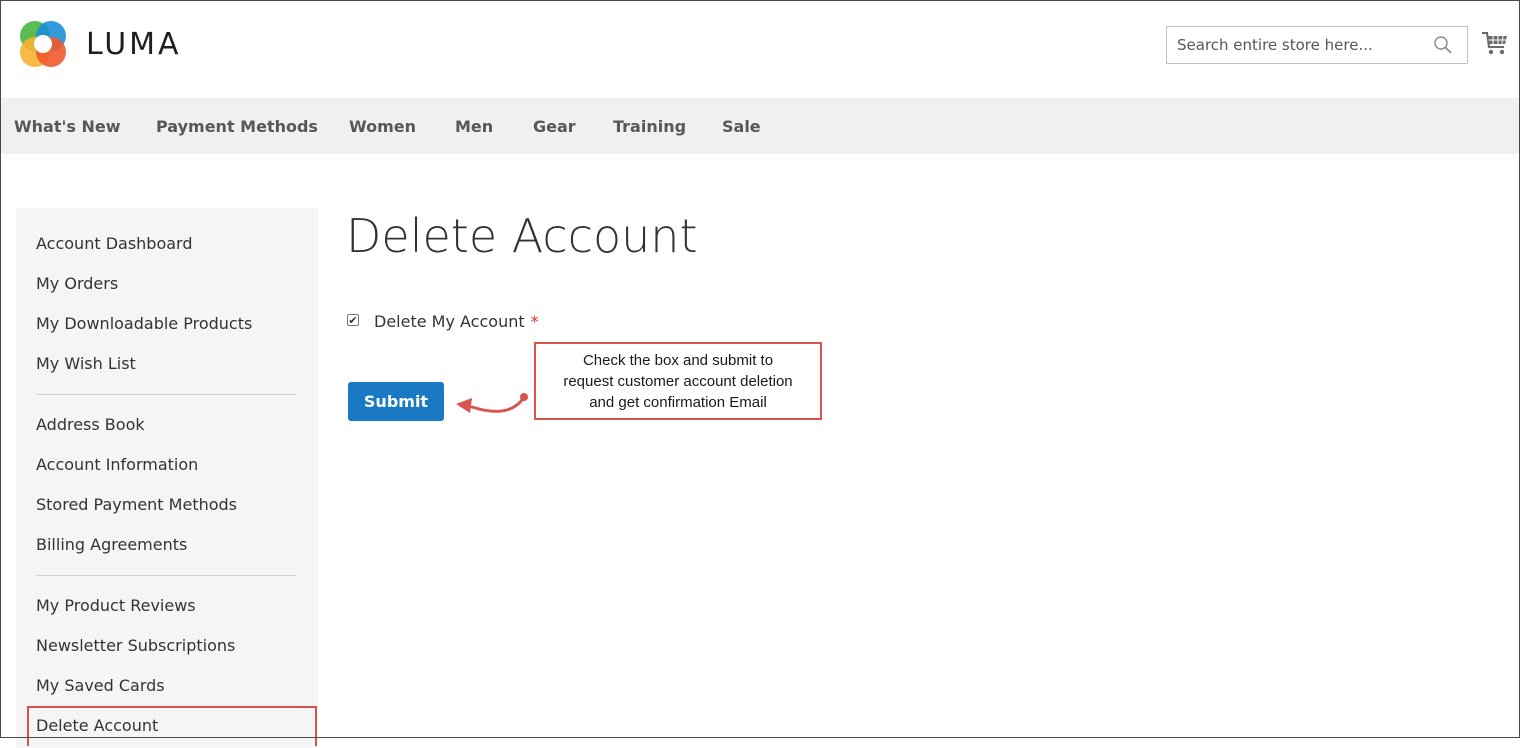 Image resolution: width=1522 pixels, height=748 pixels. I want to click on search-box, so click(1317, 45).